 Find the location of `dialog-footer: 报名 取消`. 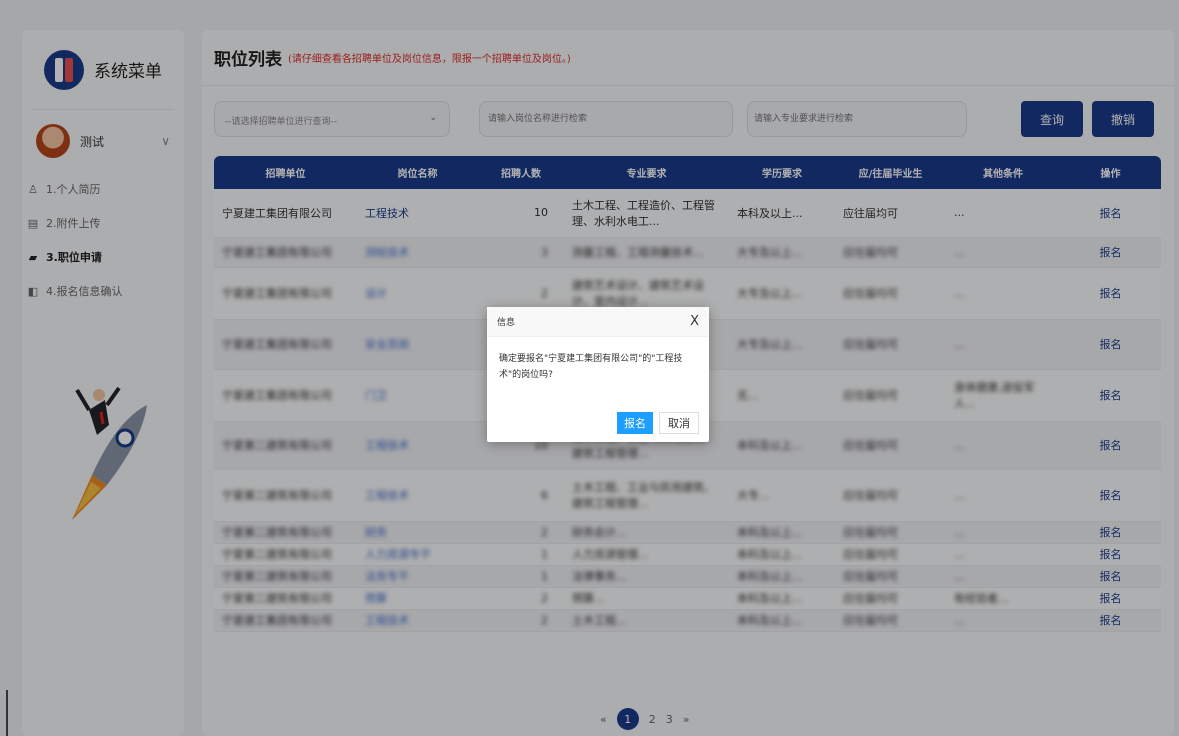

dialog-footer: 报名 取消 is located at coordinates (658, 423).